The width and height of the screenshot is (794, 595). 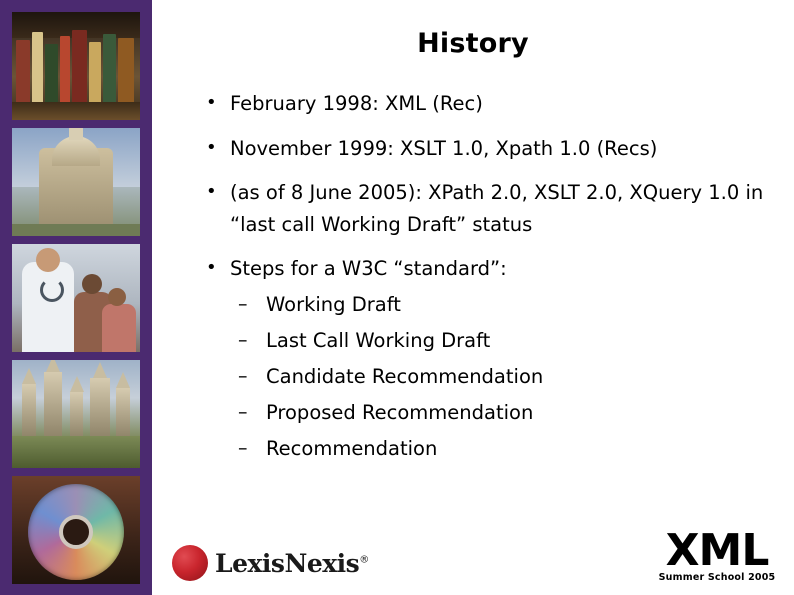 I want to click on photo-spires-image, so click(x=76, y=414).